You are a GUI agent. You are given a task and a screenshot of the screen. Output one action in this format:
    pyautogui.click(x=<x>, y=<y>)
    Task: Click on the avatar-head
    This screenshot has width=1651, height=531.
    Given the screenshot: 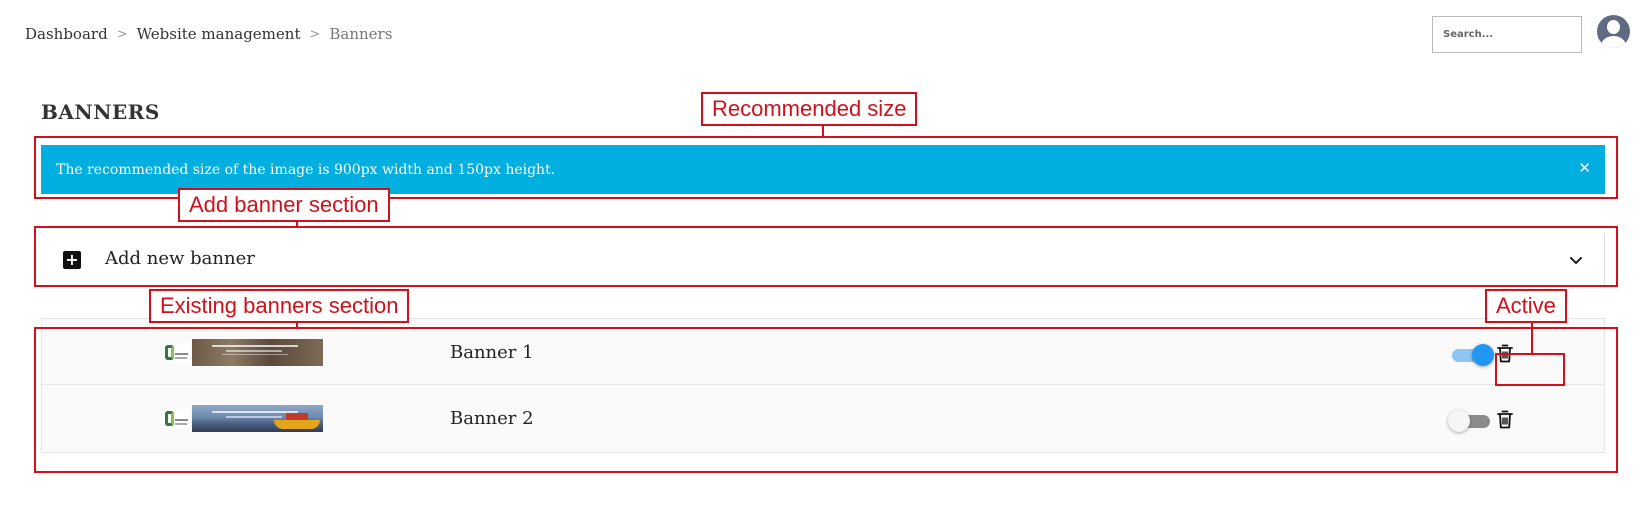 What is the action you would take?
    pyautogui.click(x=1613, y=27)
    